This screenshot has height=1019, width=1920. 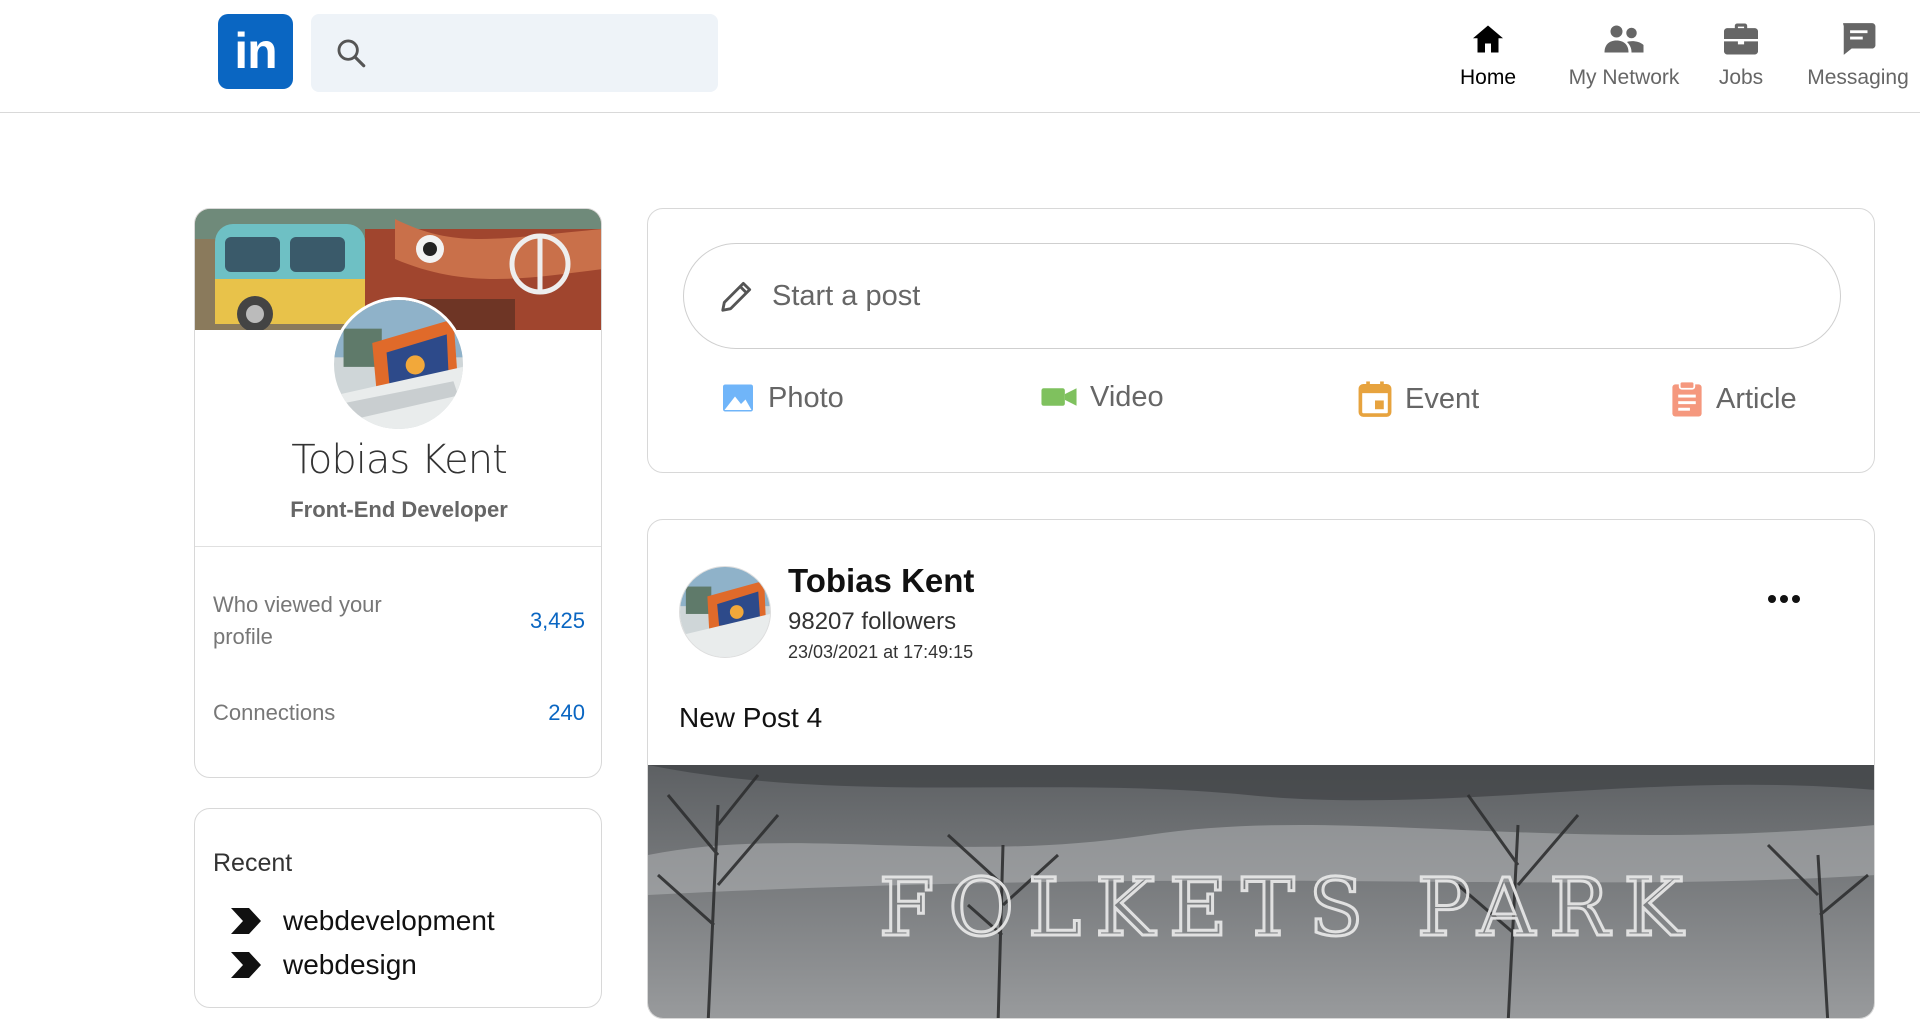 I want to click on search-input, so click(x=542, y=53).